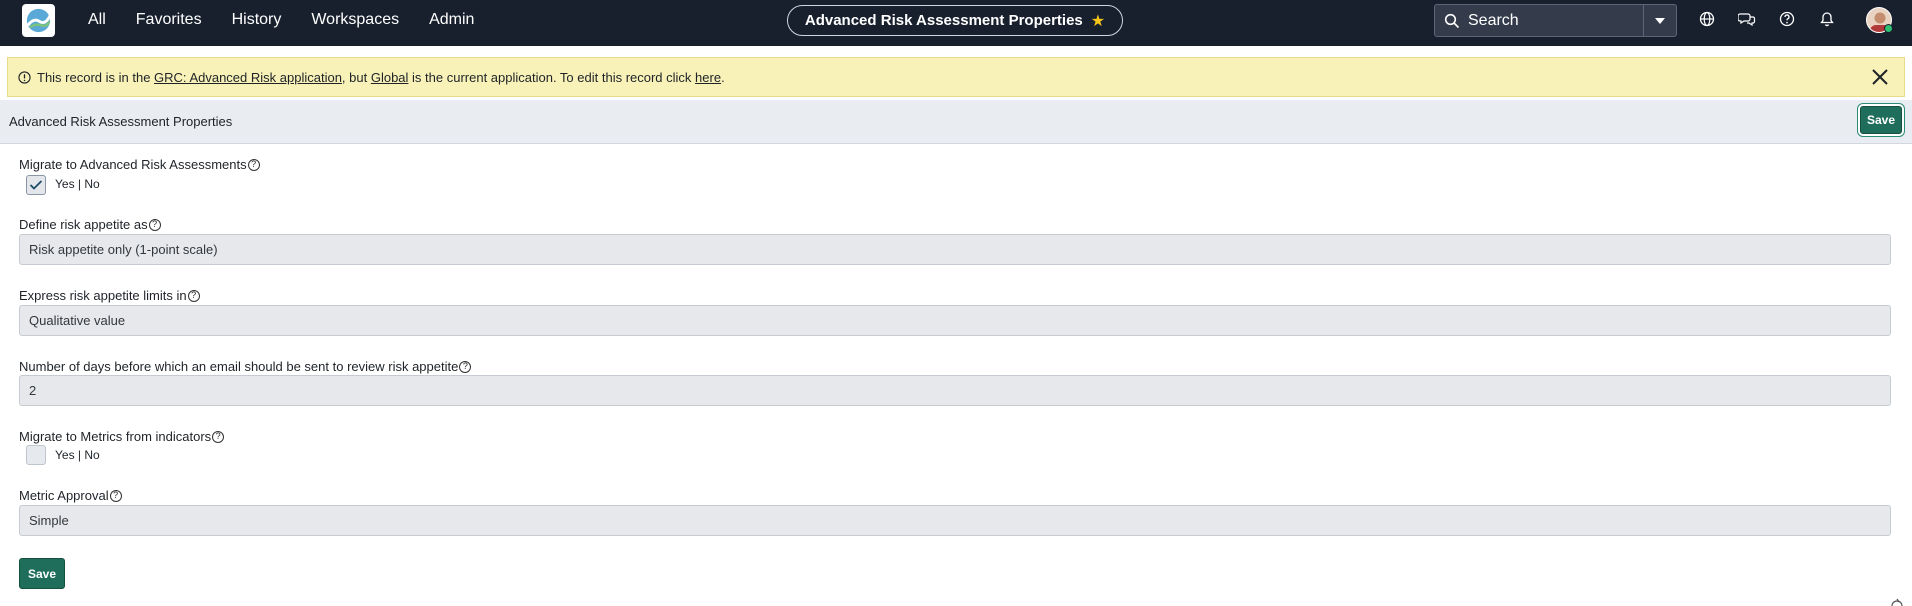  Describe the element at coordinates (1787, 19) in the screenshot. I see `help-icon` at that location.